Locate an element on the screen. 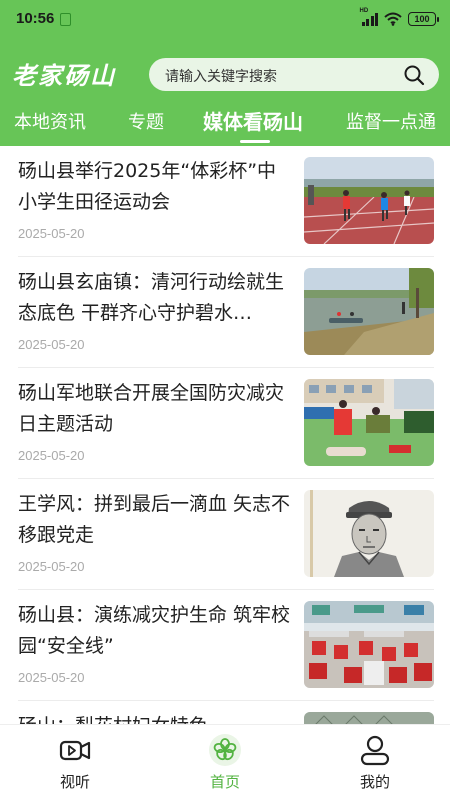  news-title: 砀山县举行2025年“体彩杯”中小学生田径运动会 is located at coordinates (147, 186).